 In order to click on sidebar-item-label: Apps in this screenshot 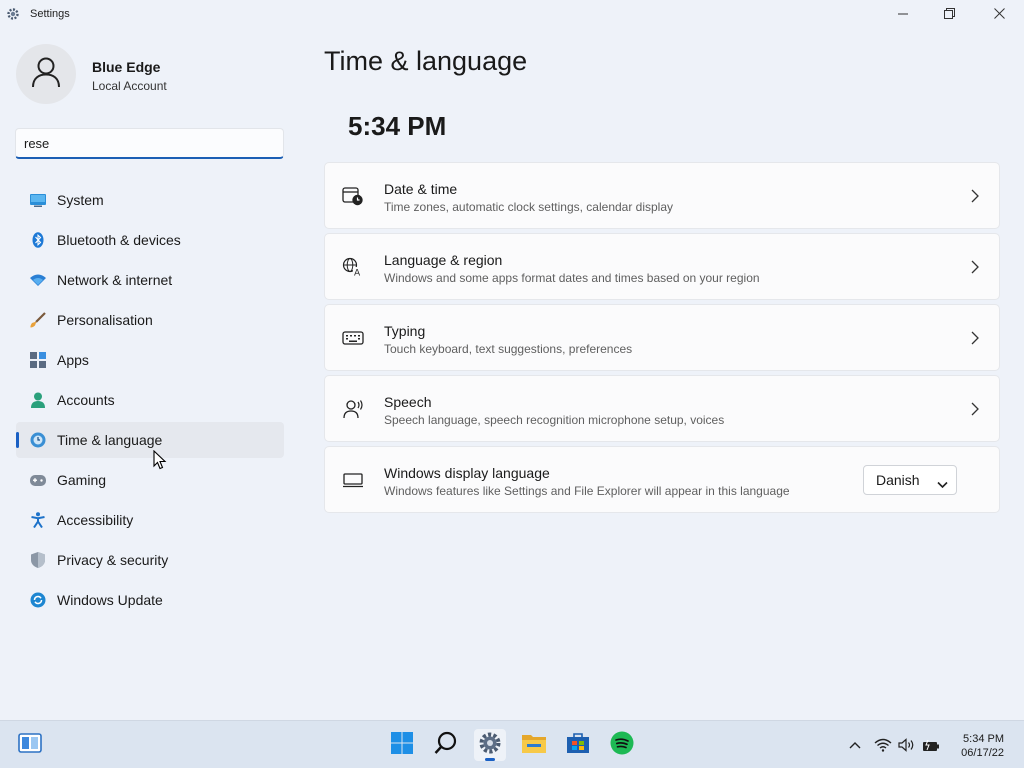, I will do `click(73, 360)`.